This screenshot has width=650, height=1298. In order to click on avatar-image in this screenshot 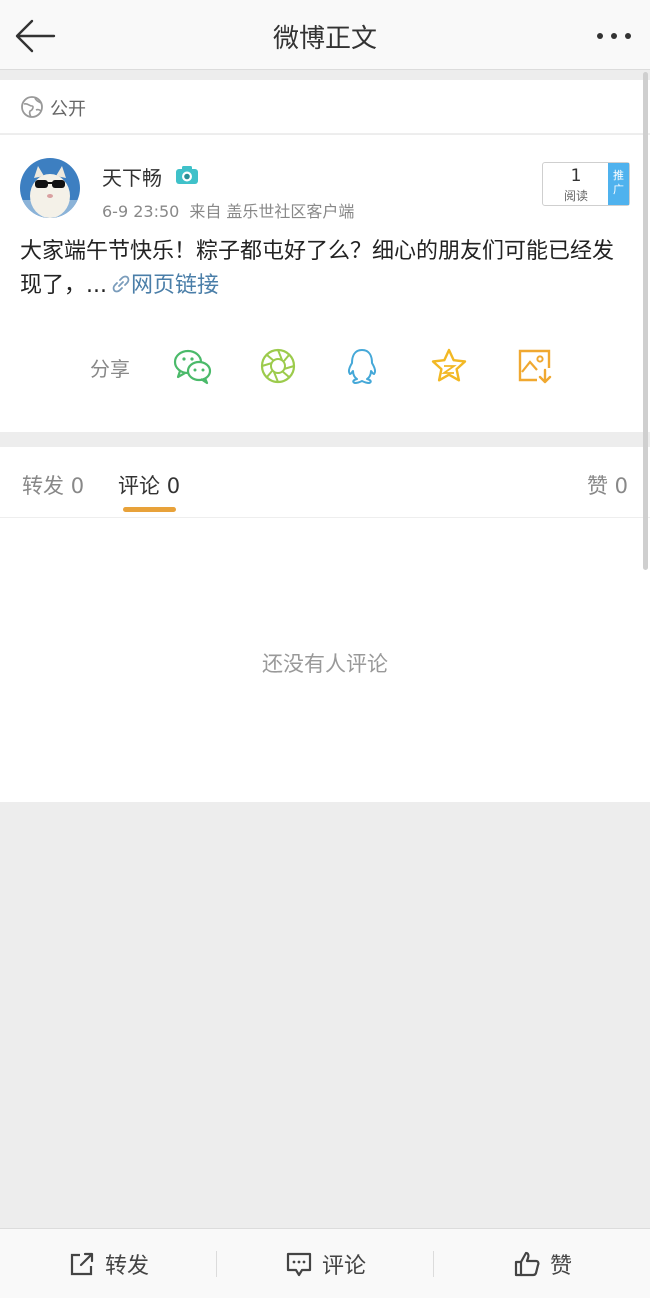, I will do `click(50, 188)`.